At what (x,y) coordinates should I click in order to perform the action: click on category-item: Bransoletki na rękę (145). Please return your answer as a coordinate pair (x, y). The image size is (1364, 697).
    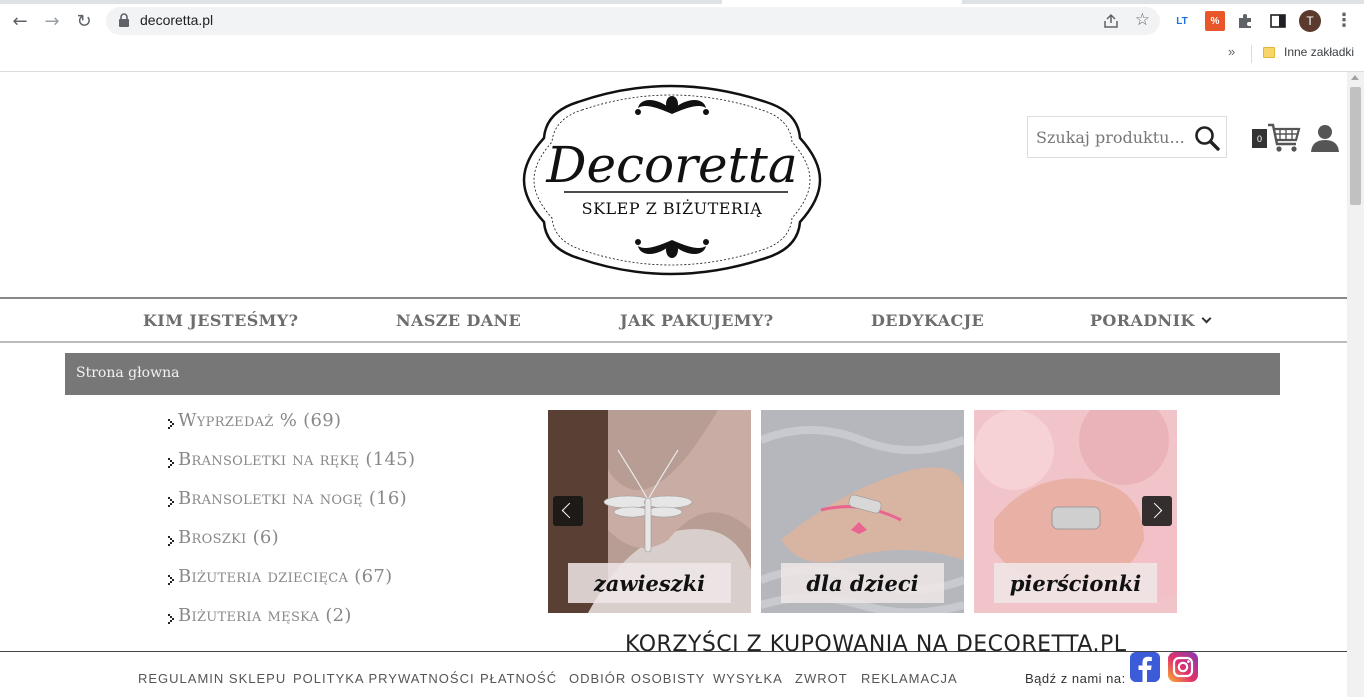
    Looking at the image, I should click on (346, 468).